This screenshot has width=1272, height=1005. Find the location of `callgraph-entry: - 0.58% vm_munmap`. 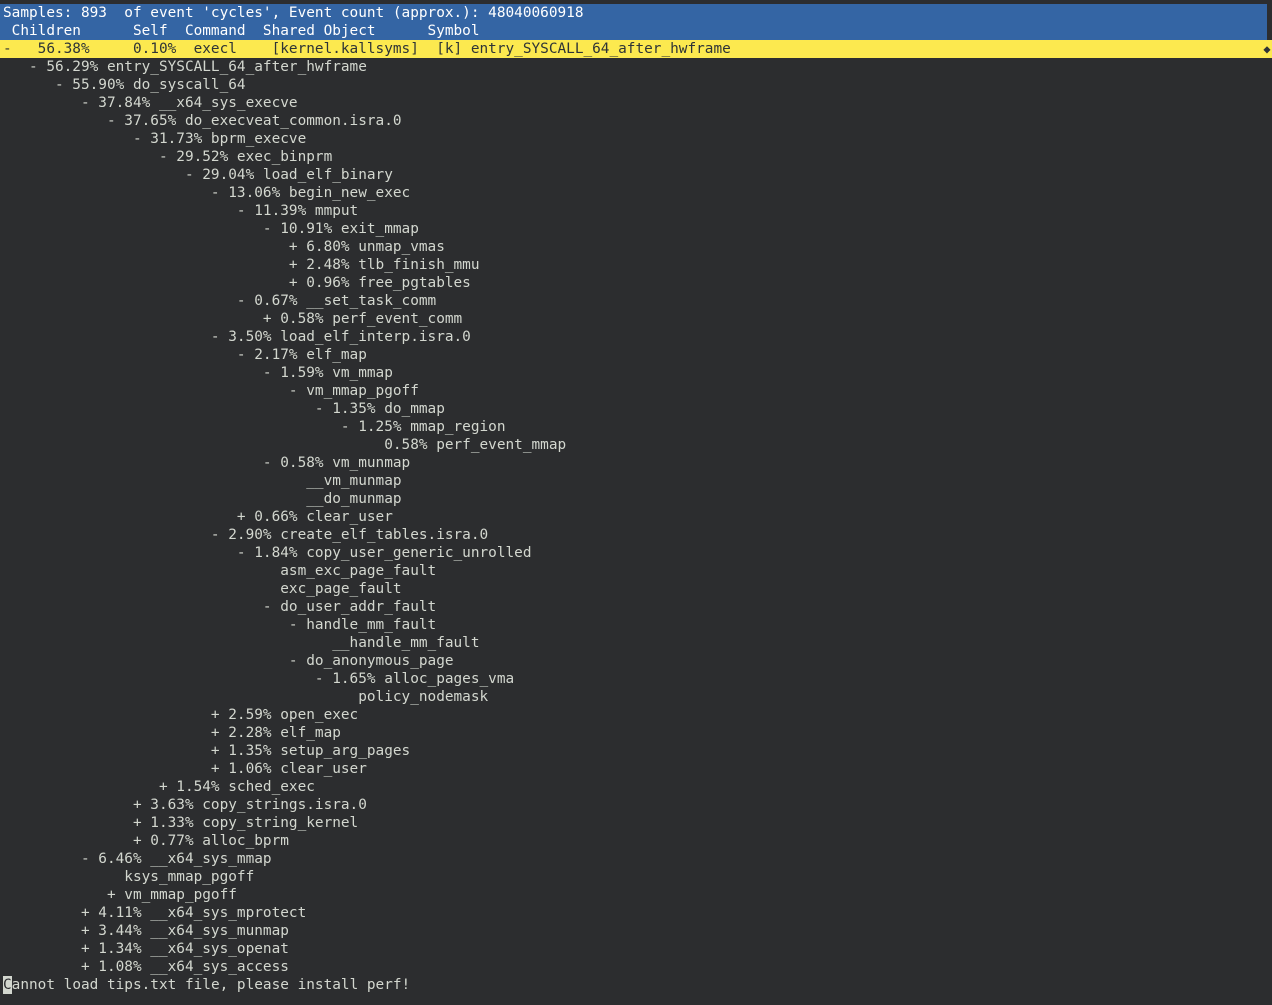

callgraph-entry: - 0.58% vm_munmap is located at coordinates (206, 463).